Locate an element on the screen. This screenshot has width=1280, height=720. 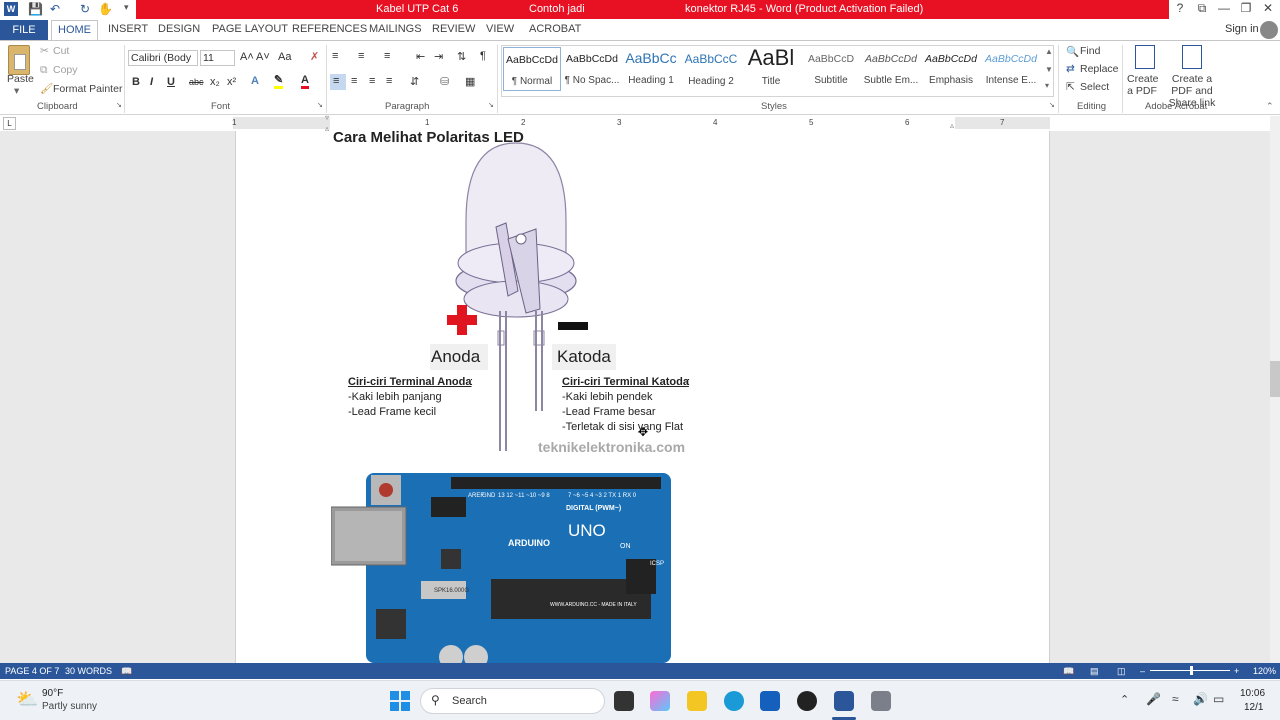
decrease-indent-icon: ⇤ is located at coordinates (420, 56).